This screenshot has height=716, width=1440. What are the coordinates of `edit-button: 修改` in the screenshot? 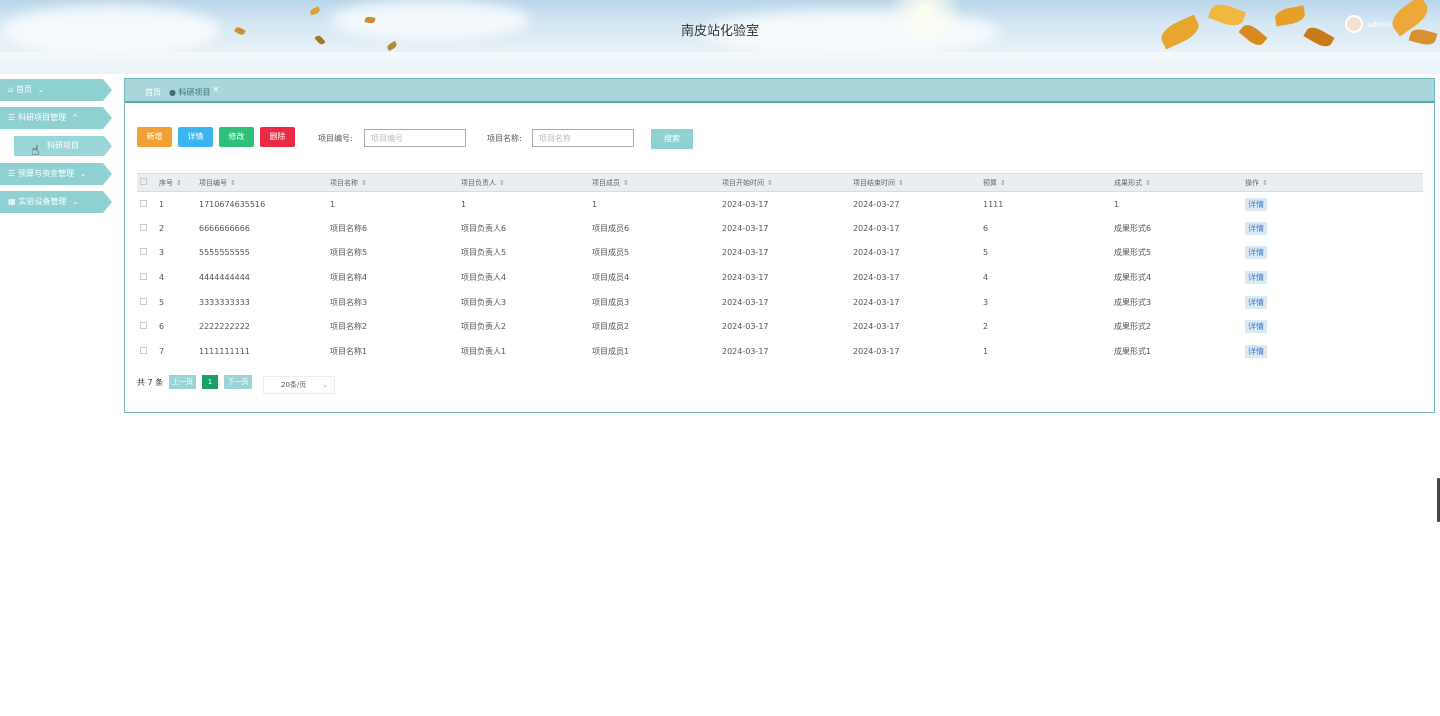 It's located at (236, 137).